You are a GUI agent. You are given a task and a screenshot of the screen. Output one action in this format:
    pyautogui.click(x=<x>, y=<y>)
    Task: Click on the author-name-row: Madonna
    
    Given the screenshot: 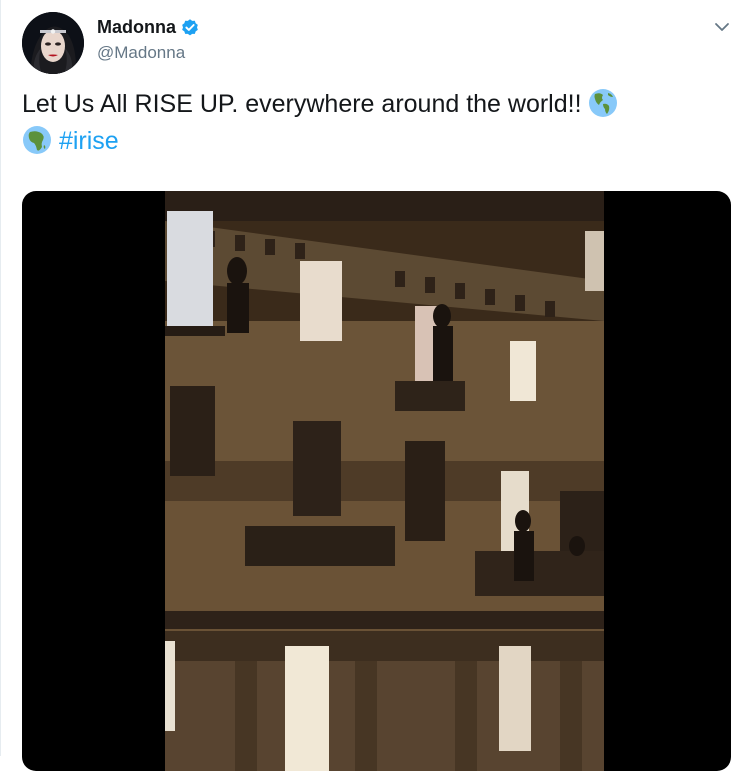 What is the action you would take?
    pyautogui.click(x=148, y=27)
    